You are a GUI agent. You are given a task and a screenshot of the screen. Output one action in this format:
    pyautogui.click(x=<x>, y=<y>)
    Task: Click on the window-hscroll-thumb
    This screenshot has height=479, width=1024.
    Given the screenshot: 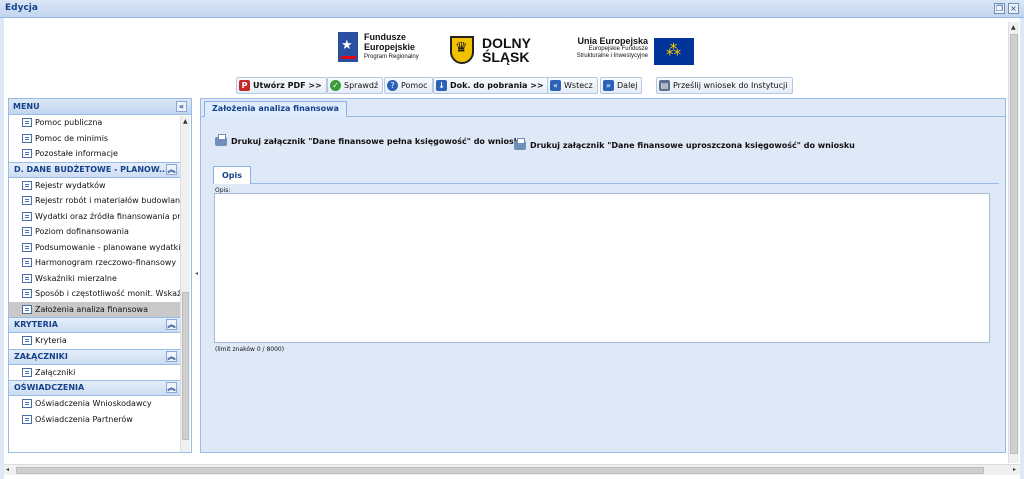 What is the action you would take?
    pyautogui.click(x=500, y=470)
    